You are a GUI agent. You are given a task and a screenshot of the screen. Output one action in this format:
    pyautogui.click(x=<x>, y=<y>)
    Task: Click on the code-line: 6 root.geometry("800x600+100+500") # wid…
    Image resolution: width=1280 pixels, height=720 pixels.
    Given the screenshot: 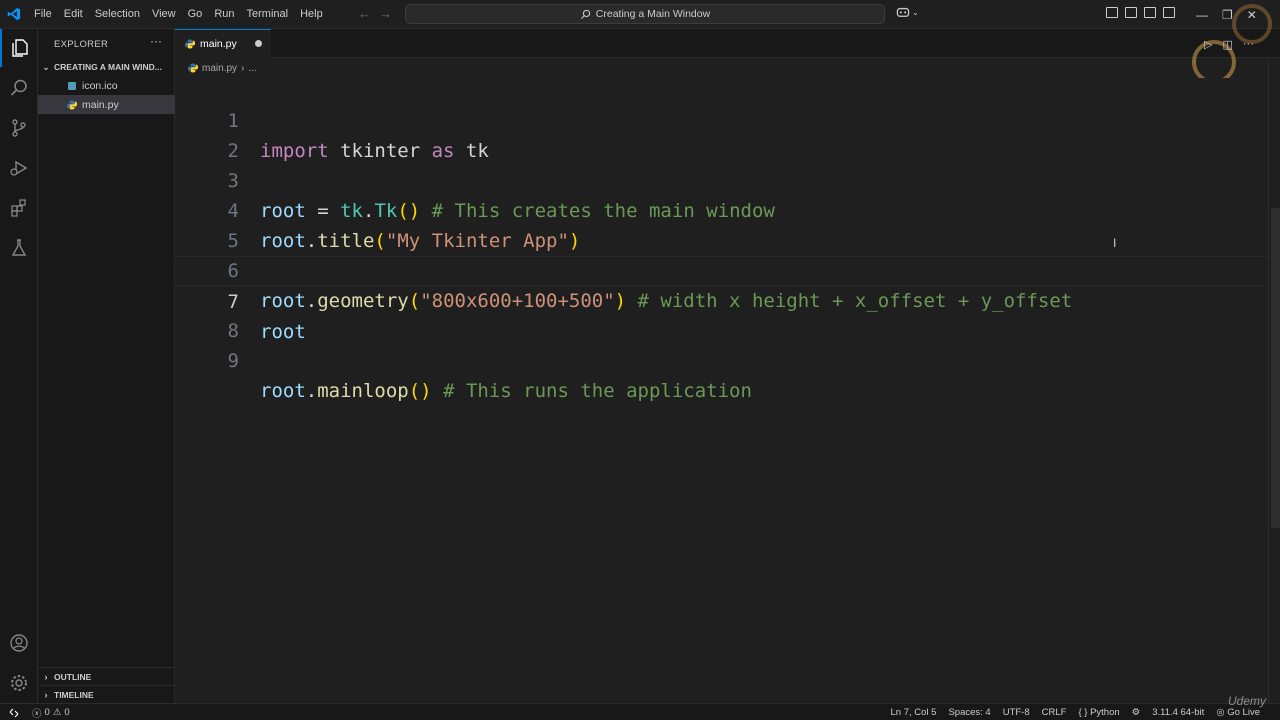 What is the action you would take?
    pyautogui.click(x=721, y=269)
    